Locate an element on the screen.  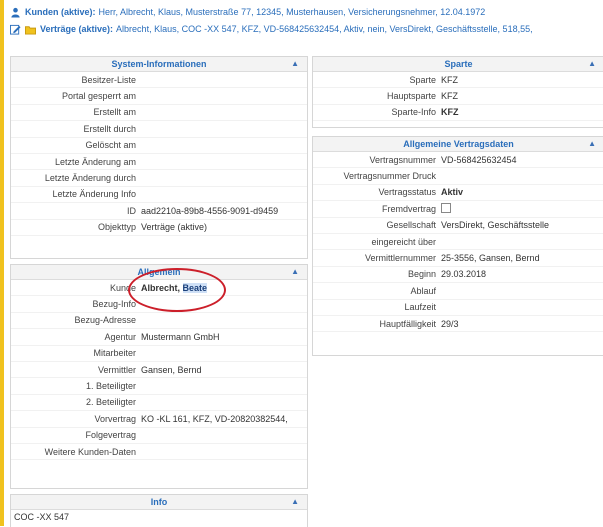
sparte-title: Sparte is located at coordinates (458, 64).